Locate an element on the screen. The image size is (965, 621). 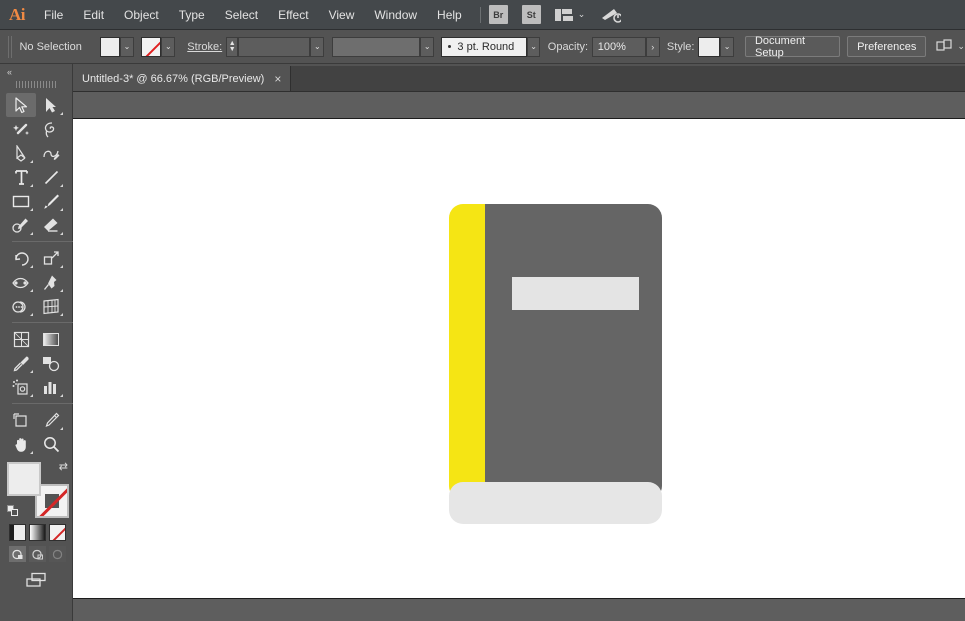
stroke-weight-dropdown: ⌄ is located at coordinates (317, 46).